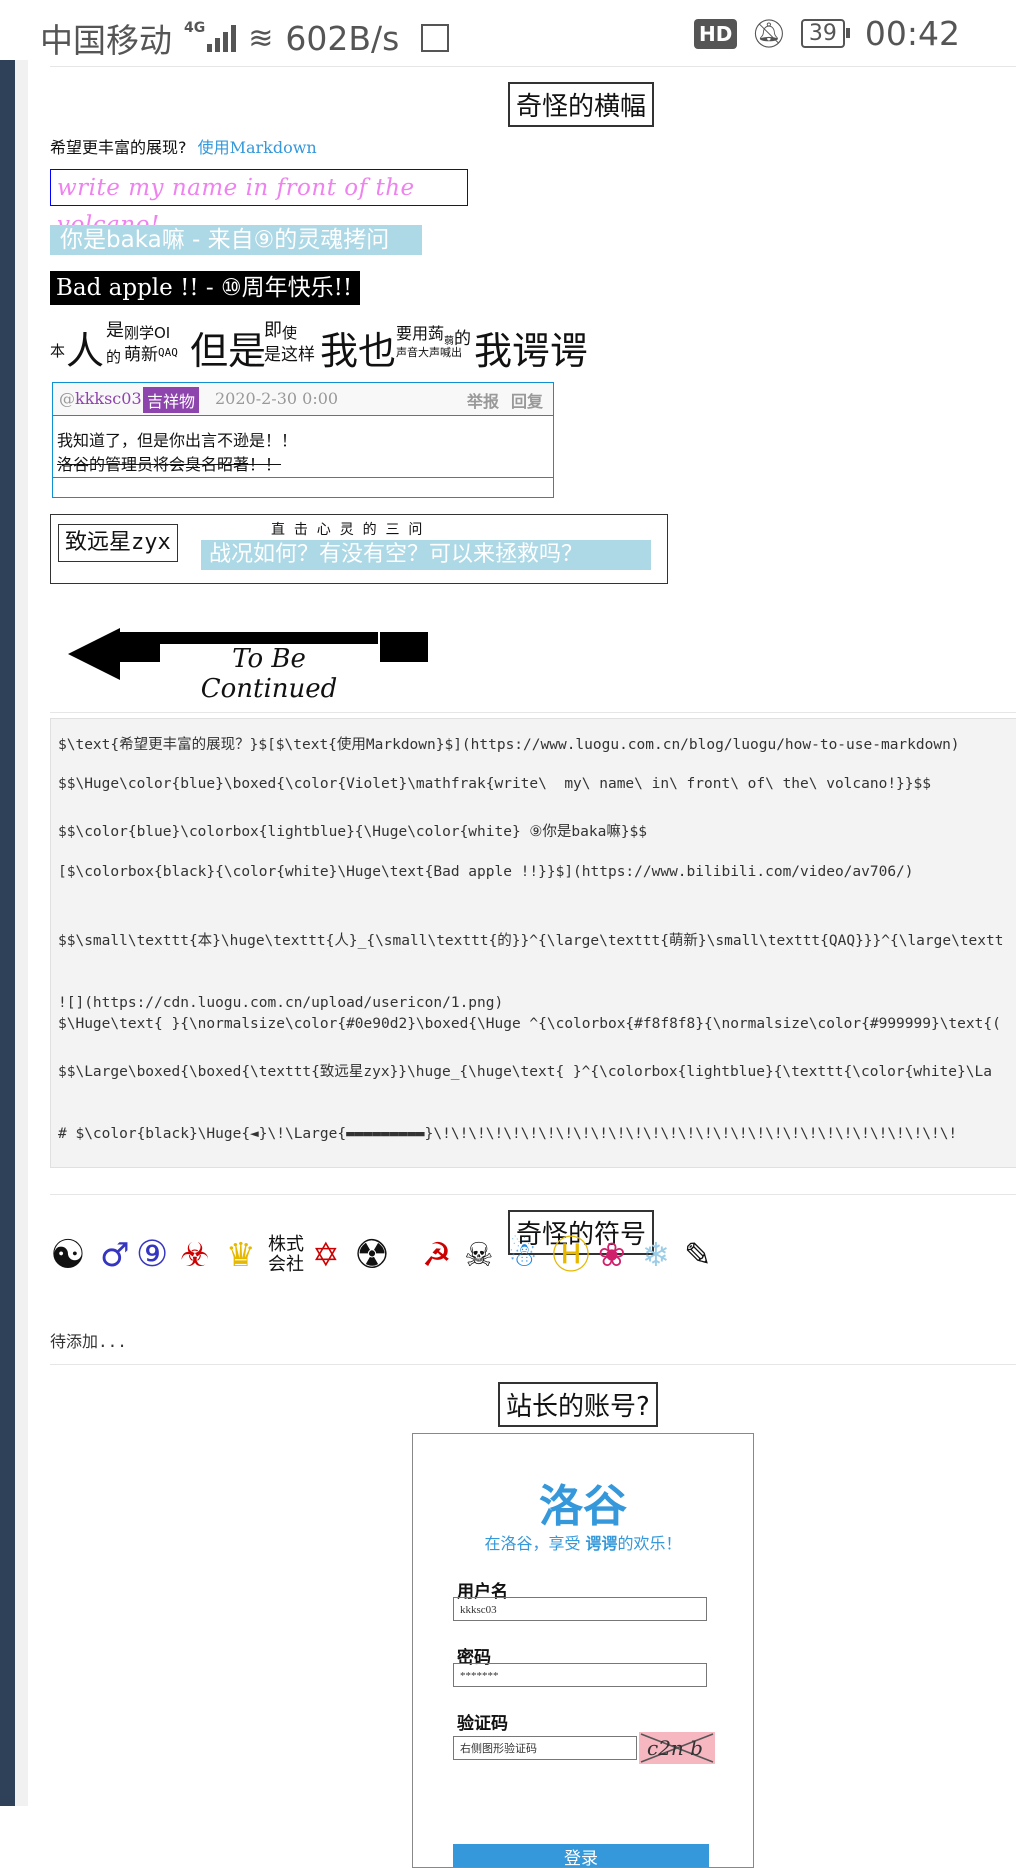 This screenshot has height=1868, width=1016. I want to click on clock: 00:42, so click(912, 33).